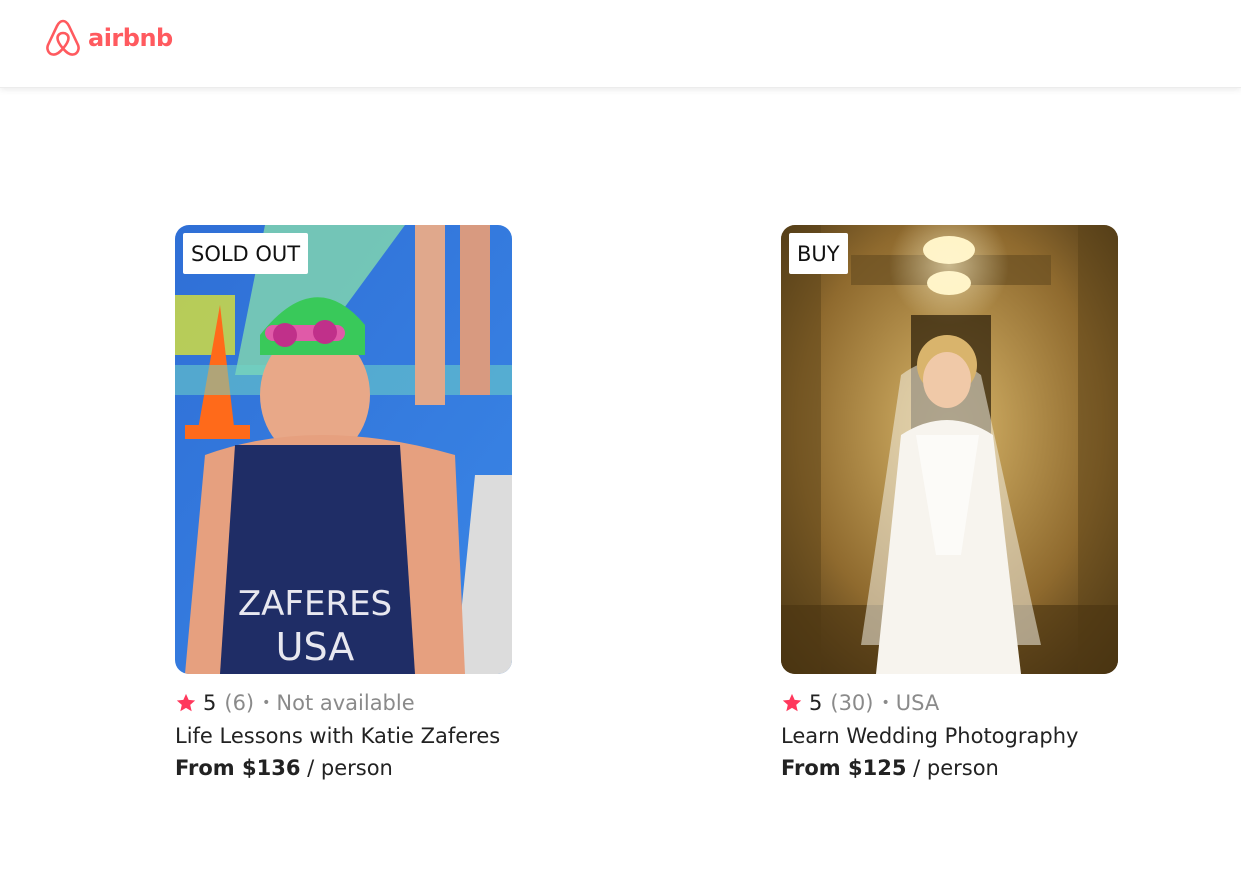  I want to click on jersey-country-text: USA, so click(315, 647).